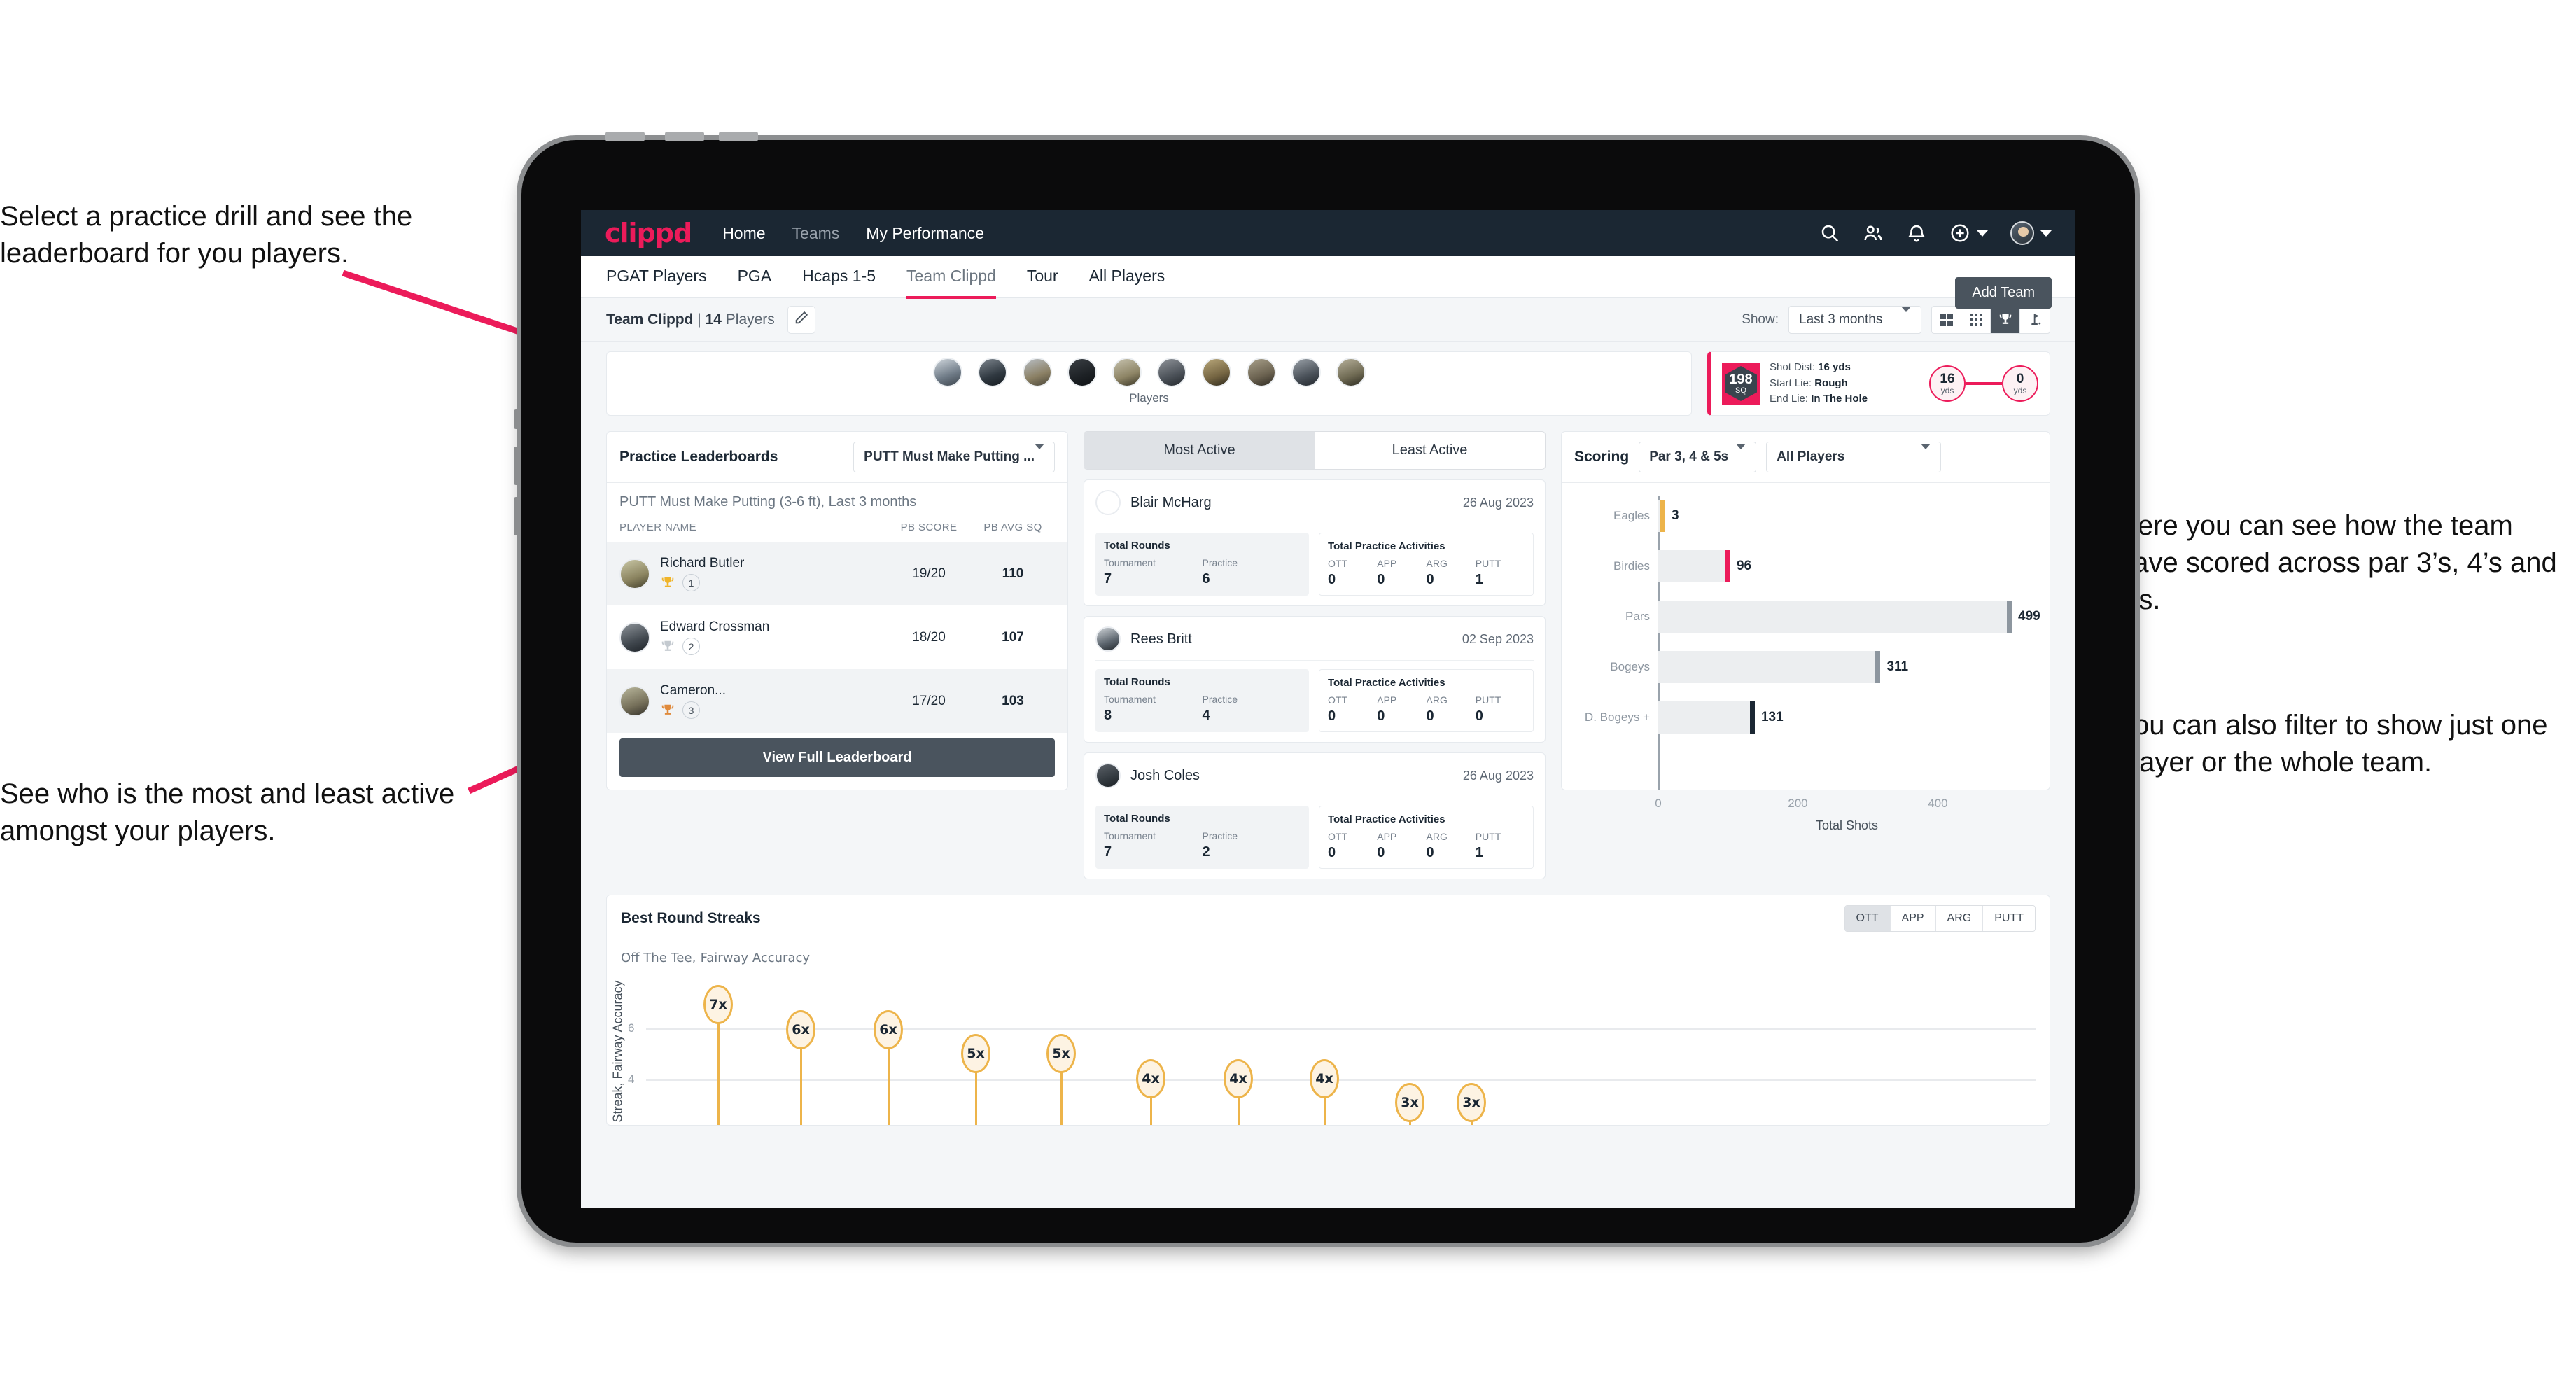 Image resolution: width=2576 pixels, height=1386 pixels. I want to click on bell-icon, so click(1916, 233).